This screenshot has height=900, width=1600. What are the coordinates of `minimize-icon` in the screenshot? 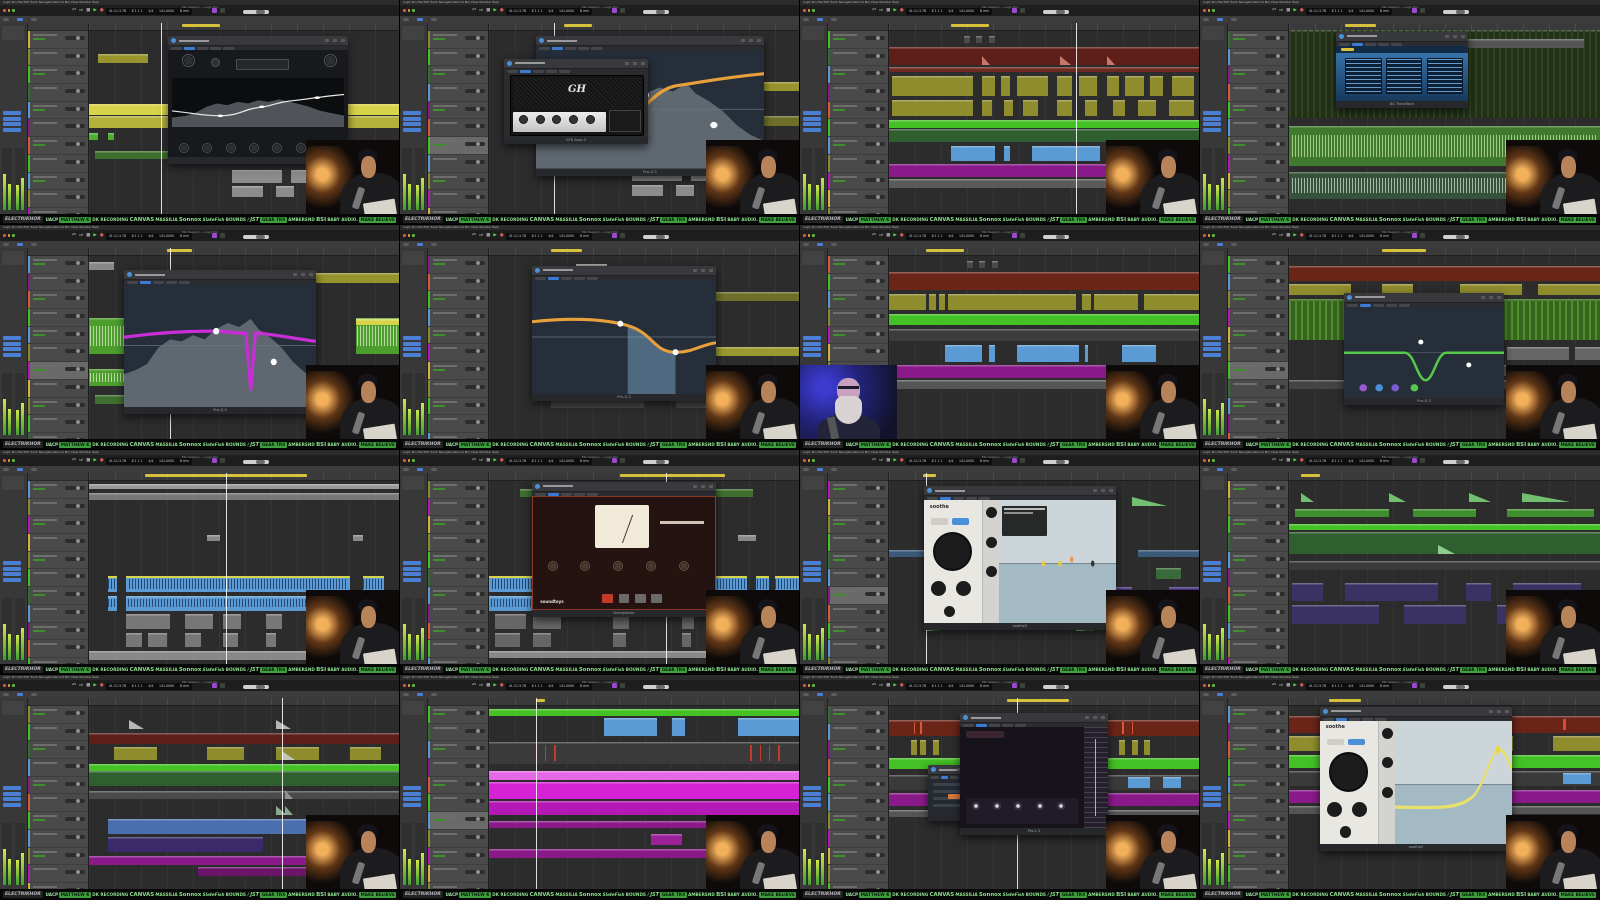 It's located at (1208, 460).